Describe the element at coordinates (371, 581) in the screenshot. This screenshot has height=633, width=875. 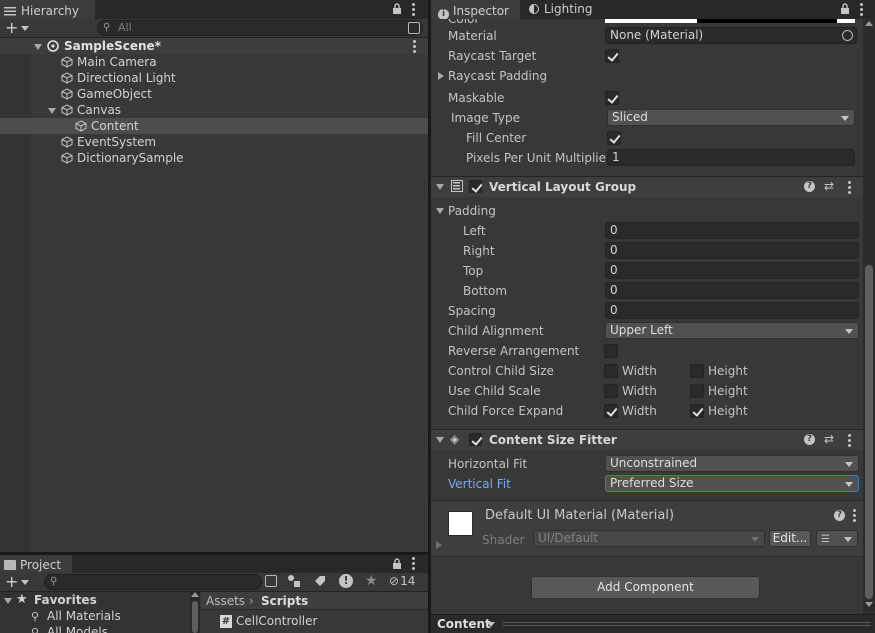
I see `favorite-star-icon: ★` at that location.